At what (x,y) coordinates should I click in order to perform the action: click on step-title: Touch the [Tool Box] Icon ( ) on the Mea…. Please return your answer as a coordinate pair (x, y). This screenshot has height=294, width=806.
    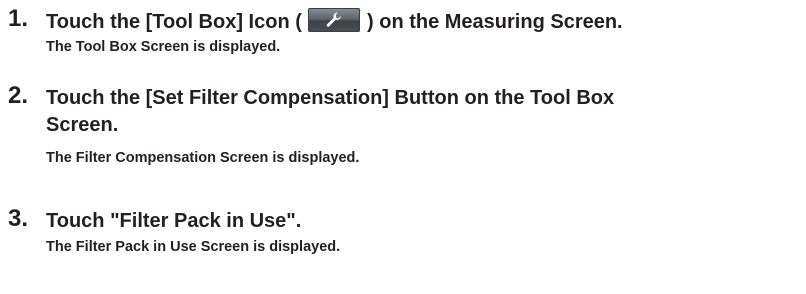
    Looking at the image, I should click on (422, 22).